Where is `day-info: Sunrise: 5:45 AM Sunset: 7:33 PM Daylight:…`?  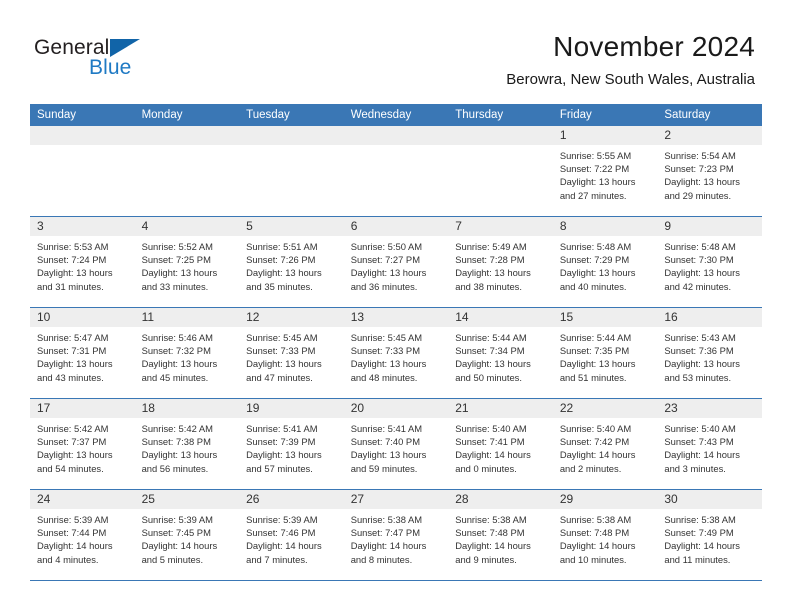
day-info: Sunrise: 5:45 AM Sunset: 7:33 PM Daylight:… is located at coordinates (396, 355).